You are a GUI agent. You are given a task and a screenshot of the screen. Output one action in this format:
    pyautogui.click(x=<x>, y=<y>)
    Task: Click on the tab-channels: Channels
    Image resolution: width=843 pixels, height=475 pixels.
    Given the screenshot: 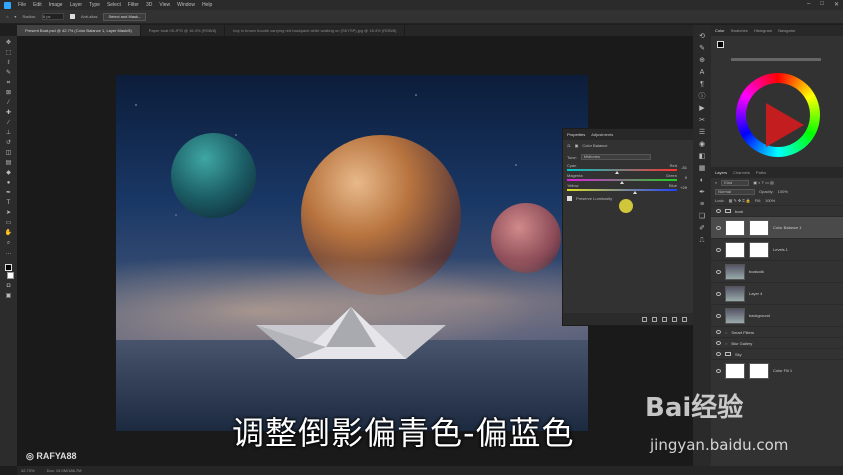 What is the action you would take?
    pyautogui.click(x=741, y=172)
    